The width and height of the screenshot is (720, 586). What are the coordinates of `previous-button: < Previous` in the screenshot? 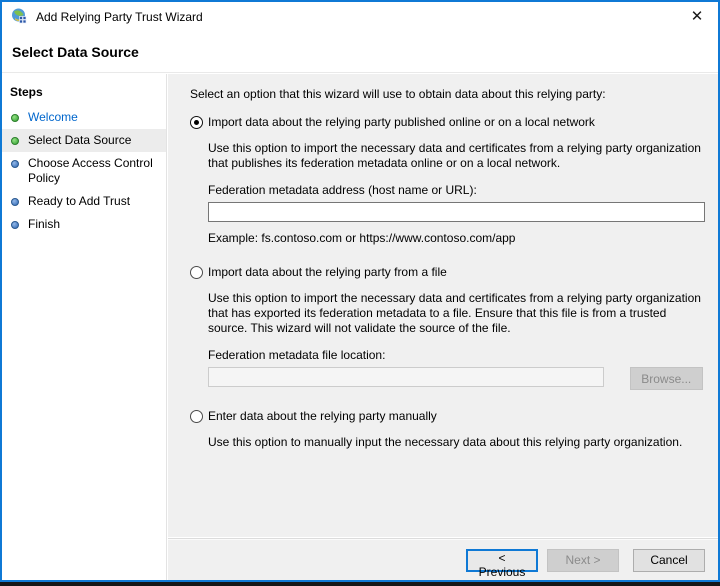 It's located at (502, 563).